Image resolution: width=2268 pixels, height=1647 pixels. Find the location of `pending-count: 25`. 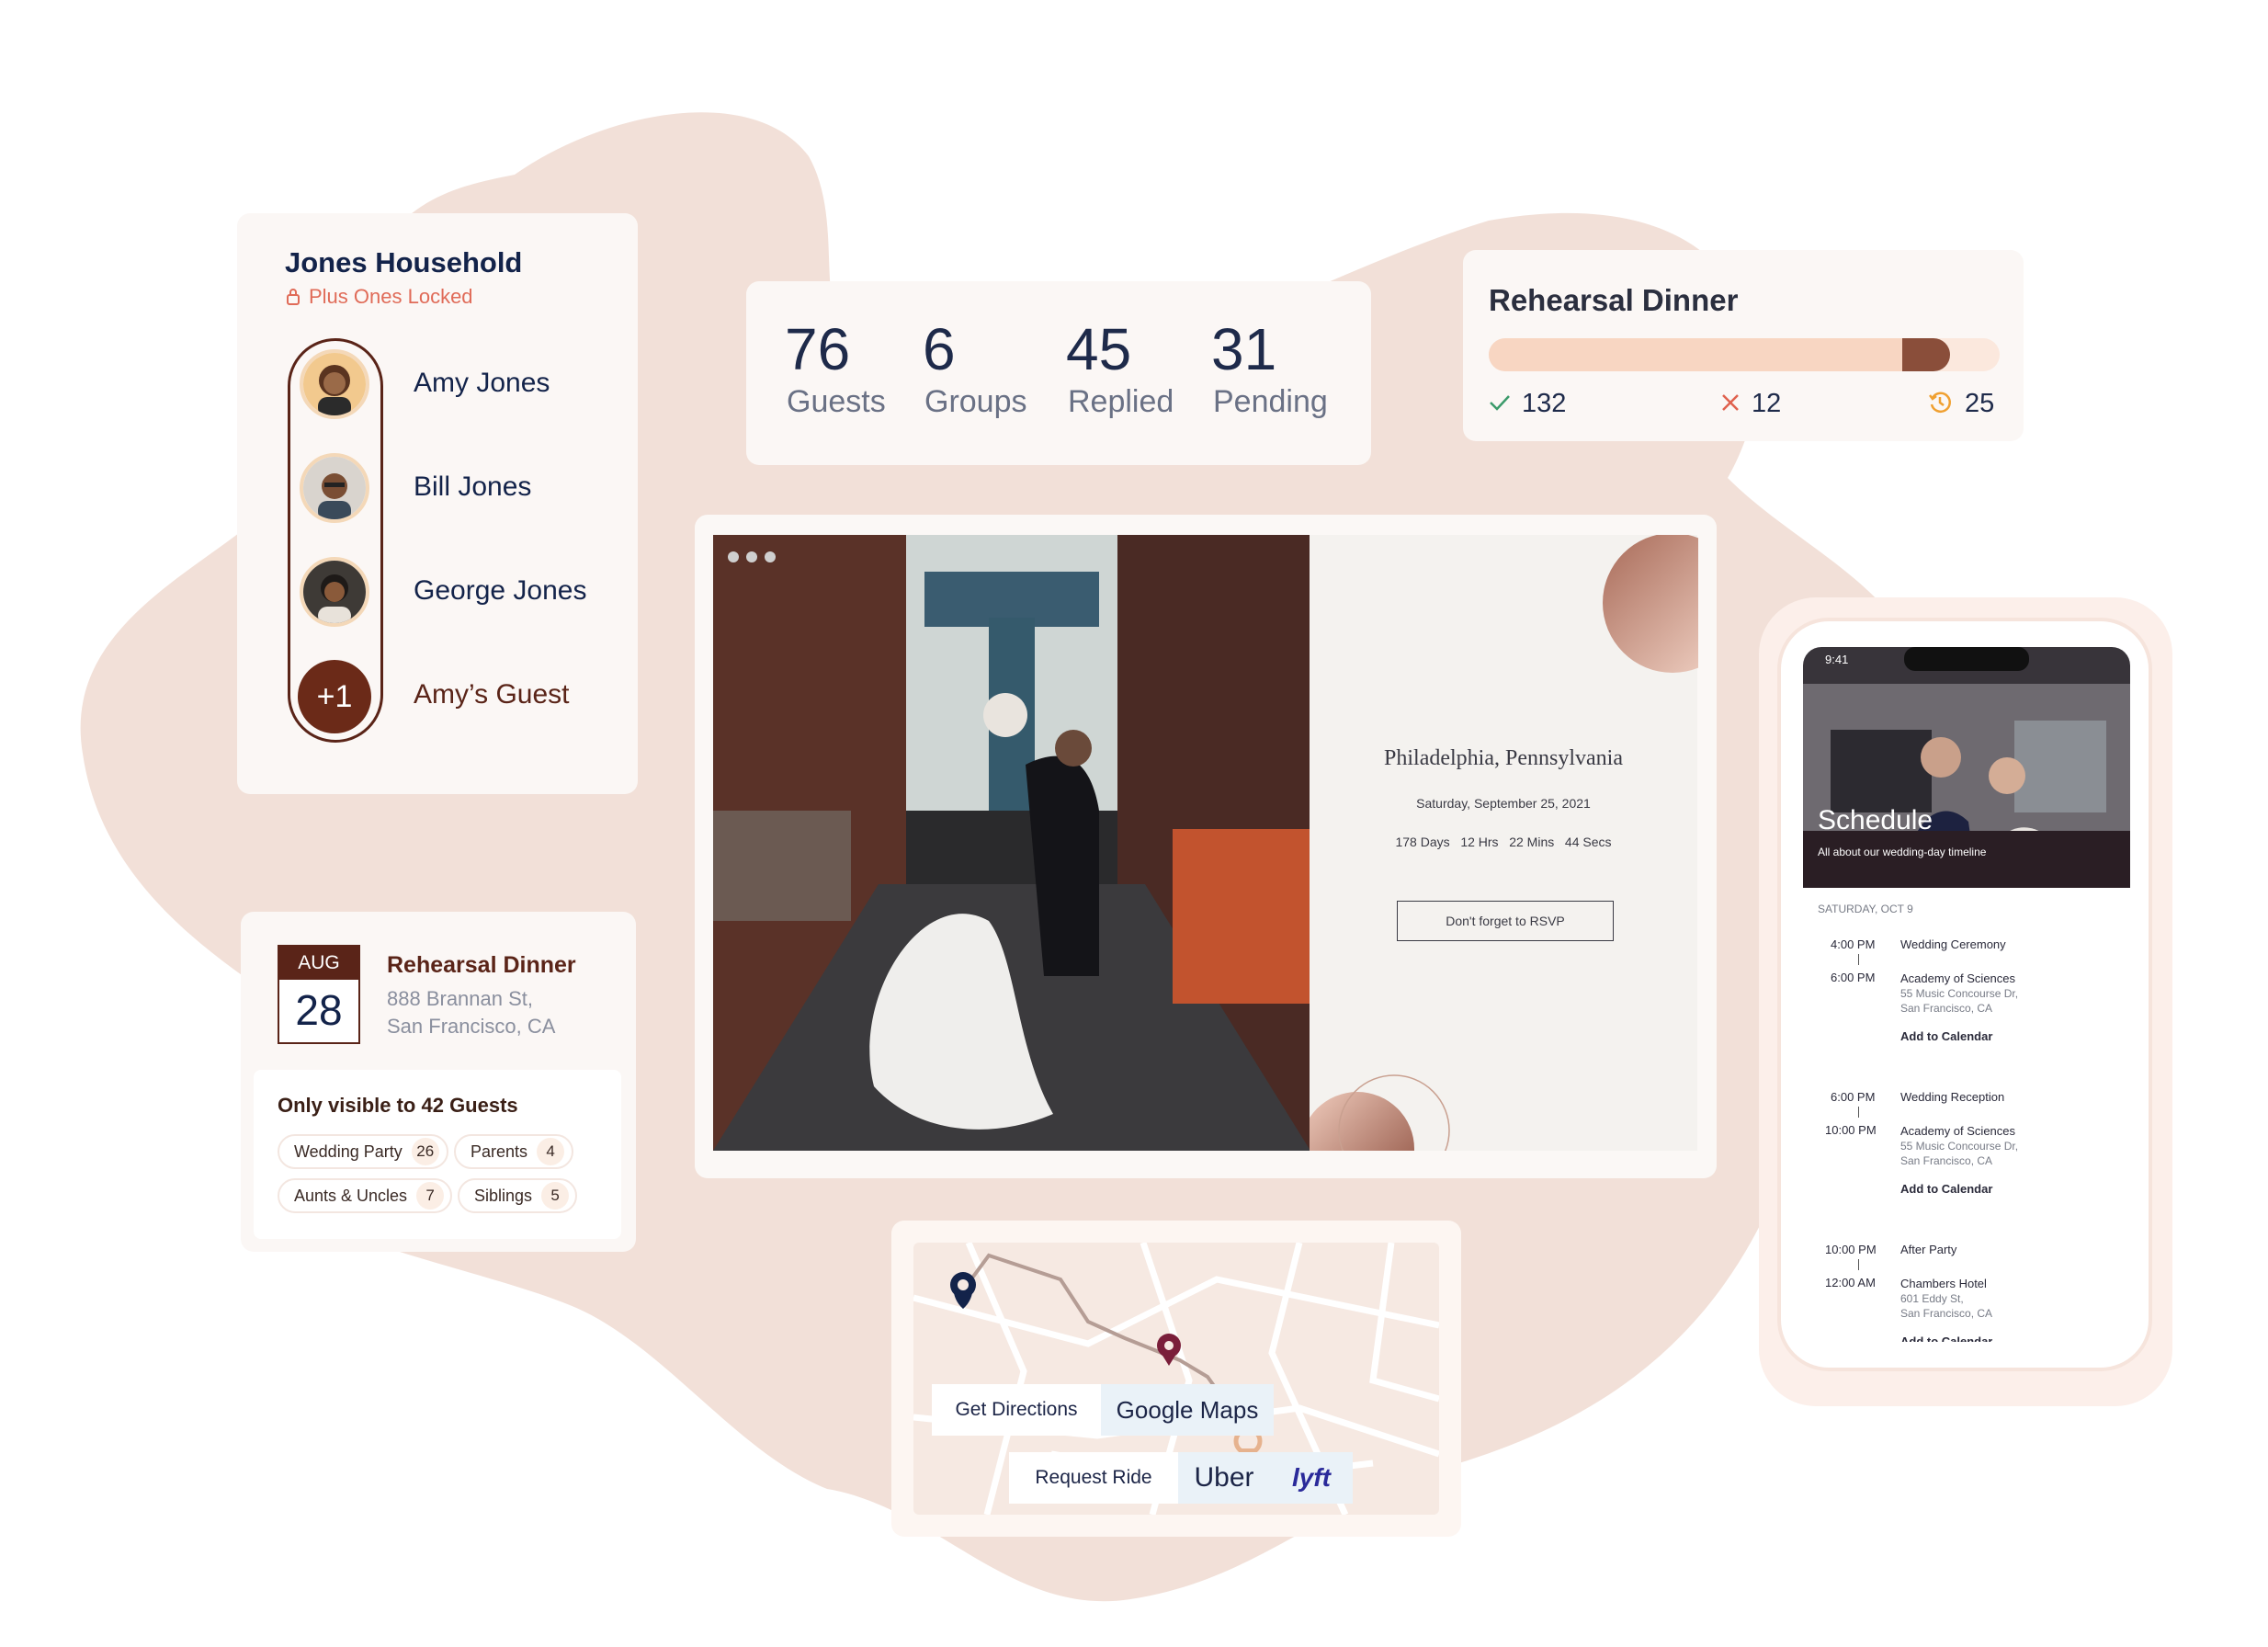

pending-count: 25 is located at coordinates (1980, 403).